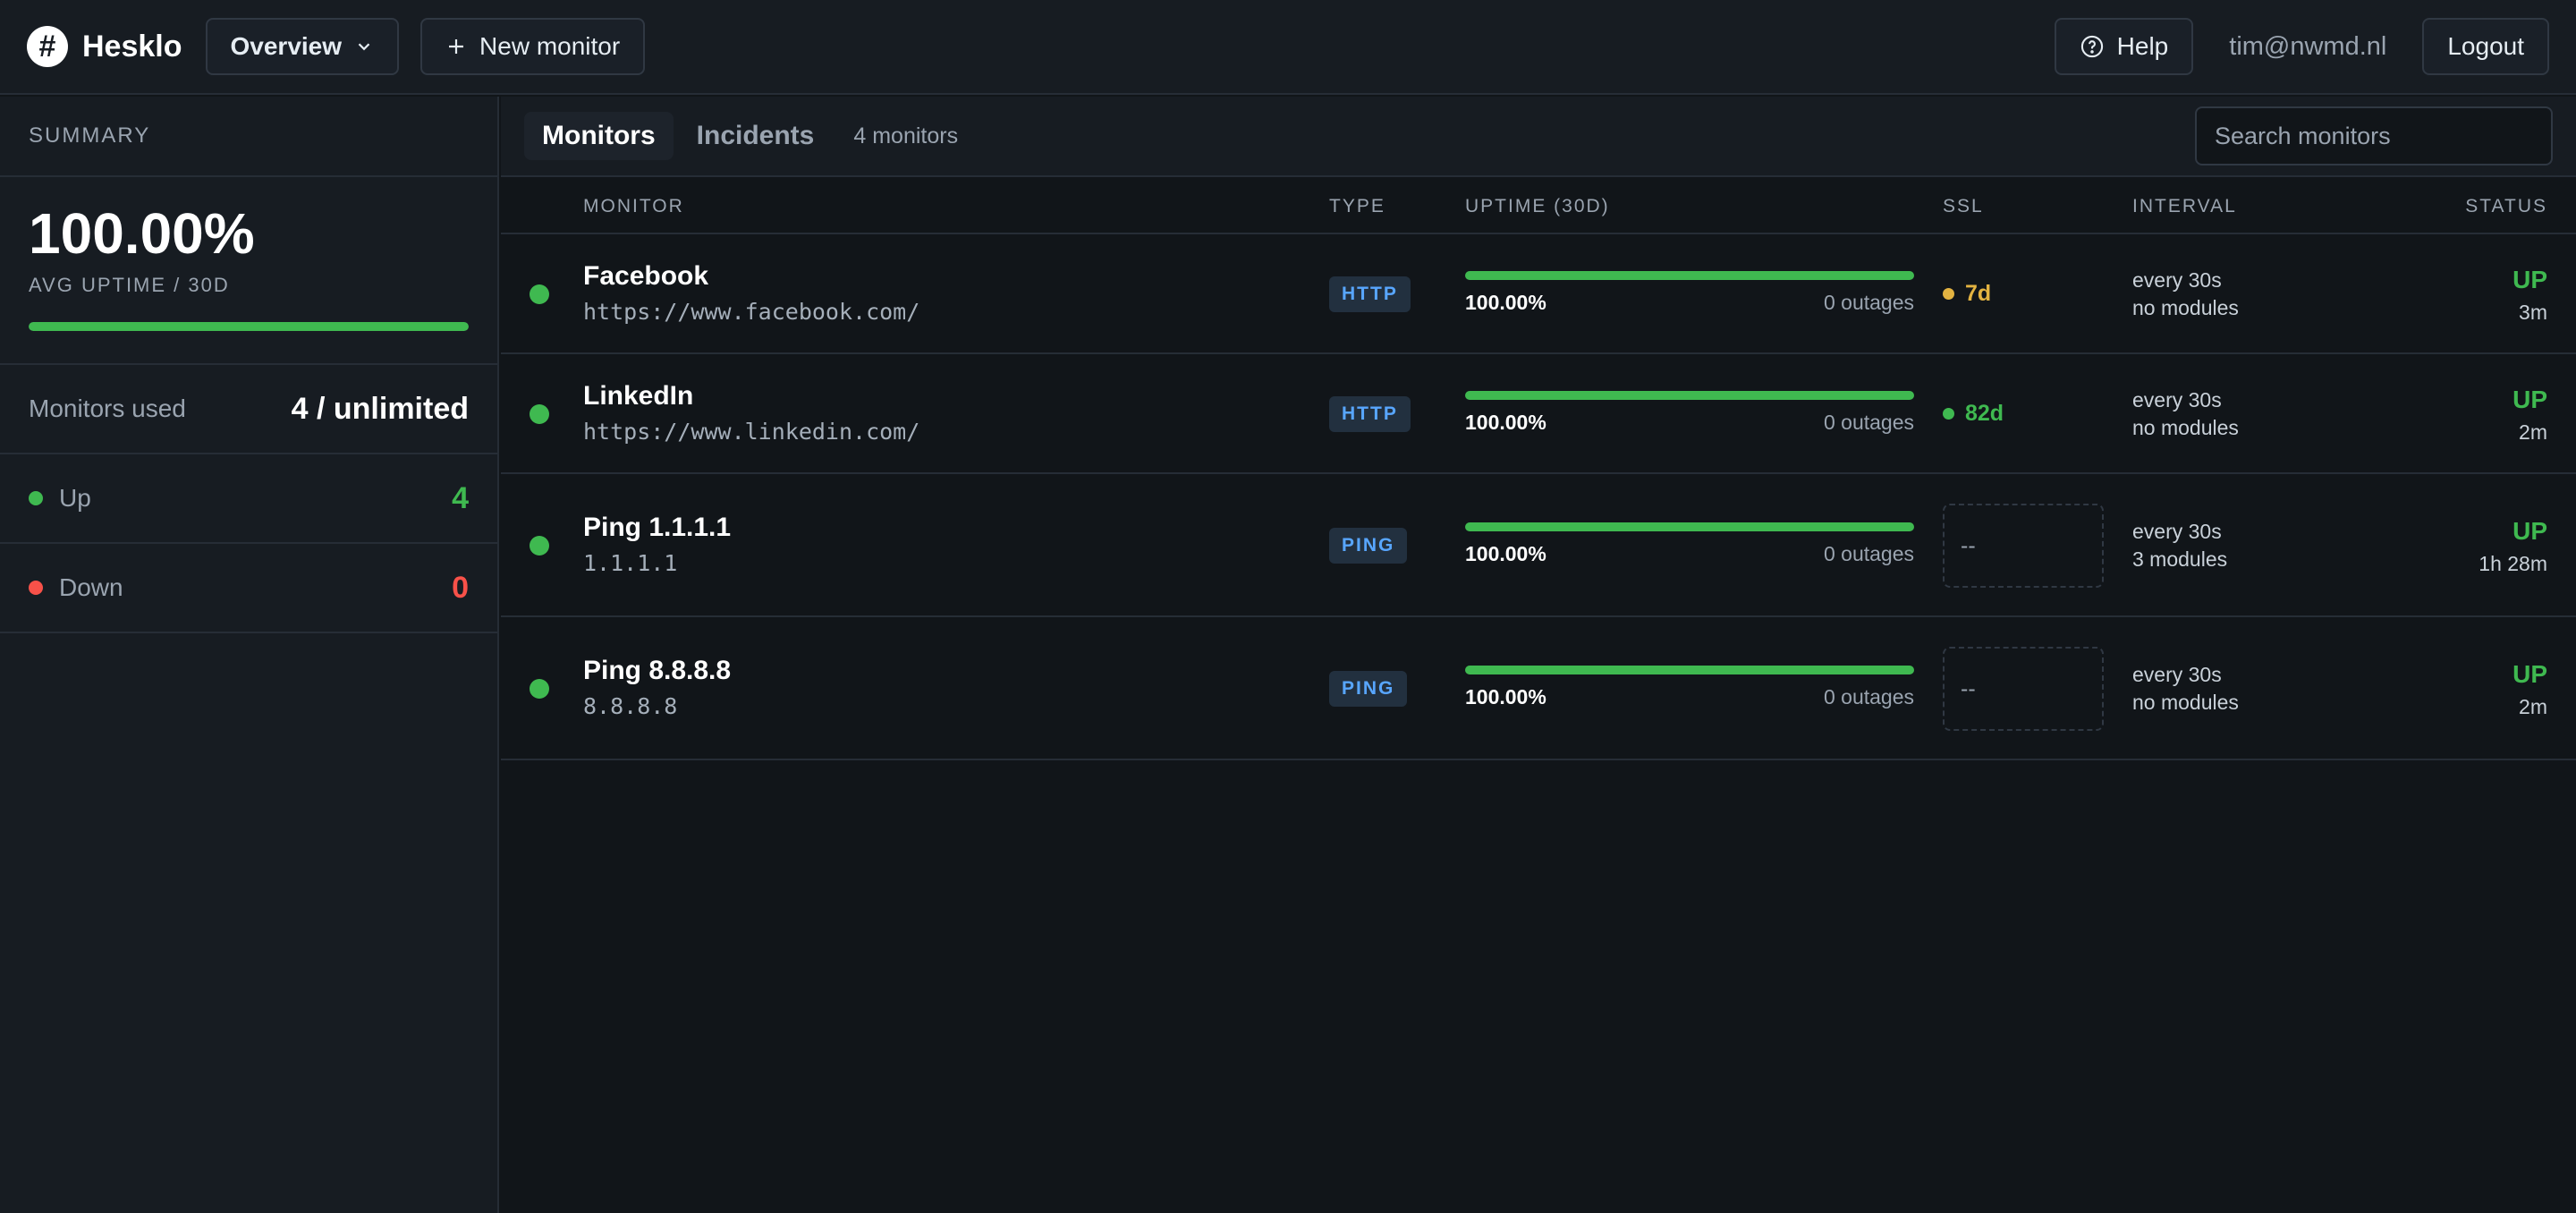 This screenshot has width=2576, height=1213. I want to click on up-count: 4, so click(460, 497).